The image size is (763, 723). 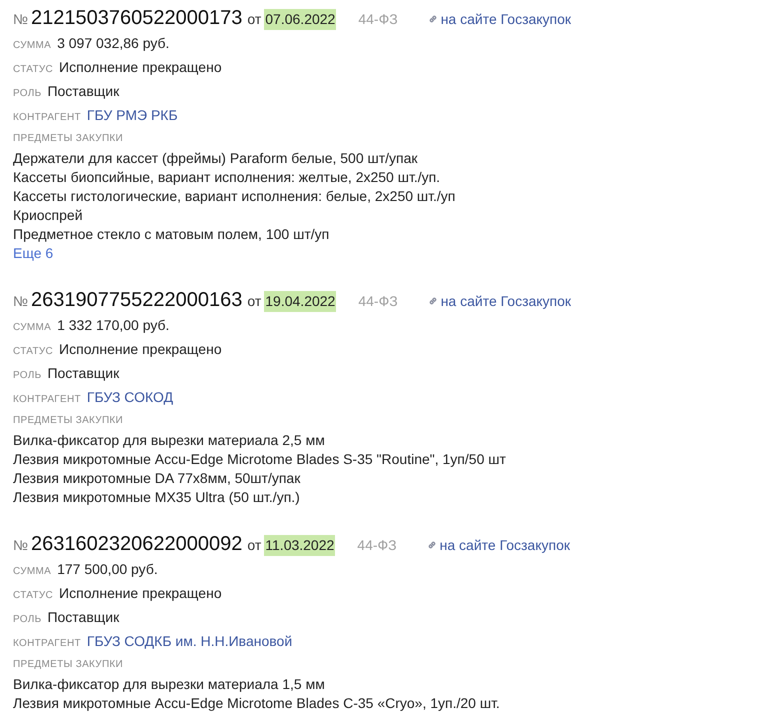 What do you see at coordinates (33, 253) in the screenshot?
I see `show-more-link: Еще 6` at bounding box center [33, 253].